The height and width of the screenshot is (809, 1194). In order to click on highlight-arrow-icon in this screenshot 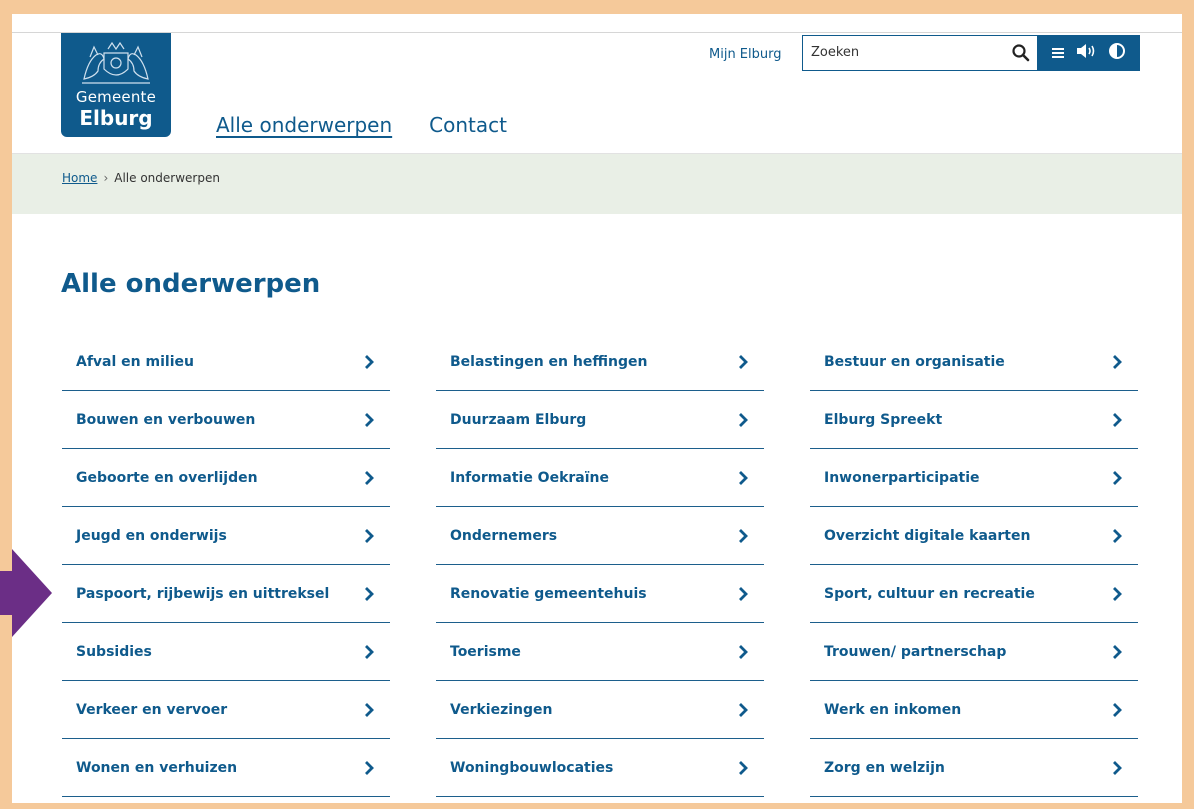, I will do `click(26, 593)`.